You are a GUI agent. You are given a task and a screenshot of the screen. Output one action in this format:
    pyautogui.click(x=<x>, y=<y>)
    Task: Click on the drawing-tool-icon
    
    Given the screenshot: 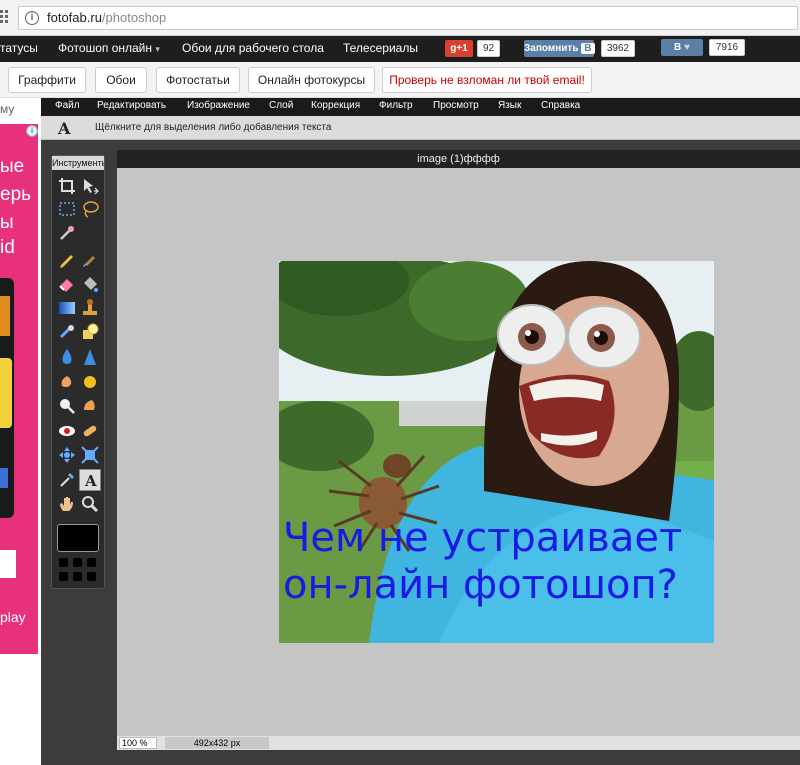 What is the action you would take?
    pyautogui.click(x=90, y=332)
    